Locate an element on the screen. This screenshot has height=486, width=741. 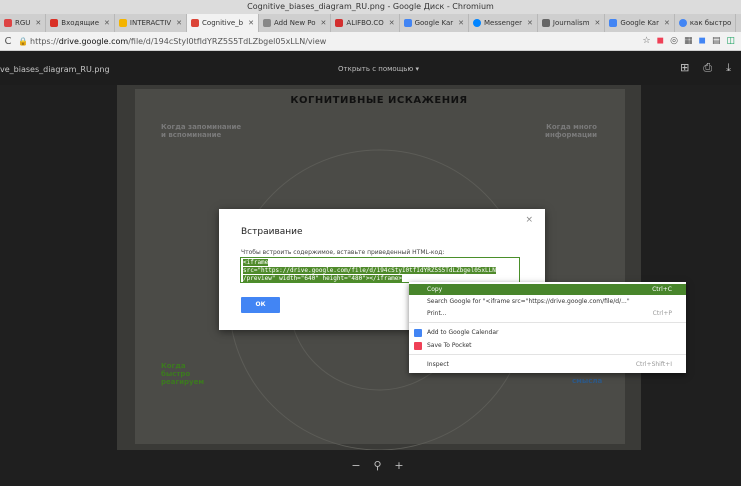
tab-label: Journalism is located at coordinates (571, 23).